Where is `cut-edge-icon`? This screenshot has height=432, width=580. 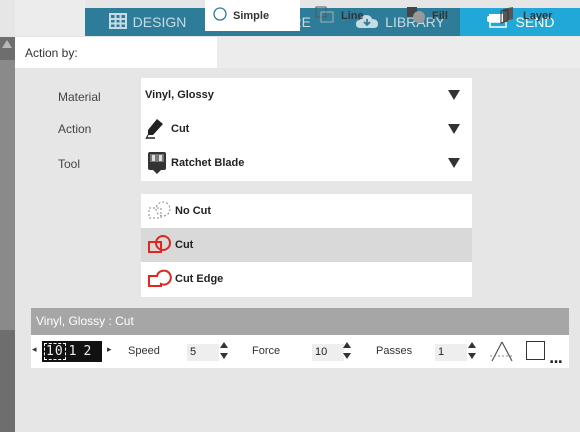 cut-edge-icon is located at coordinates (161, 279).